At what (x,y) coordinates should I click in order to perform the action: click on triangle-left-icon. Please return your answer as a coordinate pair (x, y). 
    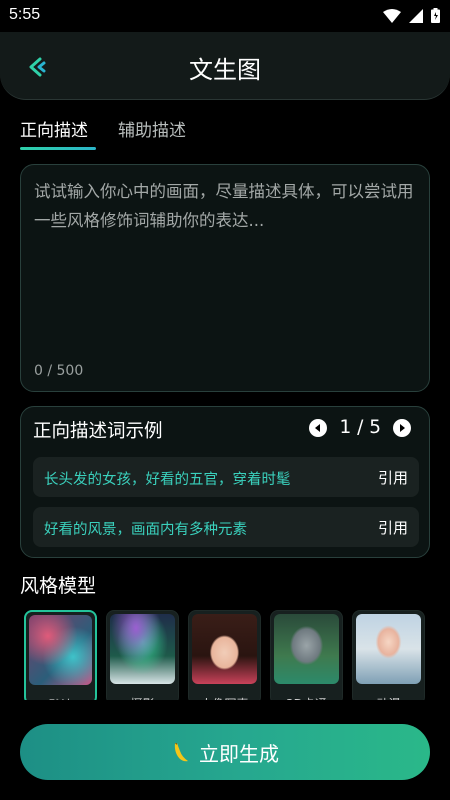
    Looking at the image, I should click on (318, 427).